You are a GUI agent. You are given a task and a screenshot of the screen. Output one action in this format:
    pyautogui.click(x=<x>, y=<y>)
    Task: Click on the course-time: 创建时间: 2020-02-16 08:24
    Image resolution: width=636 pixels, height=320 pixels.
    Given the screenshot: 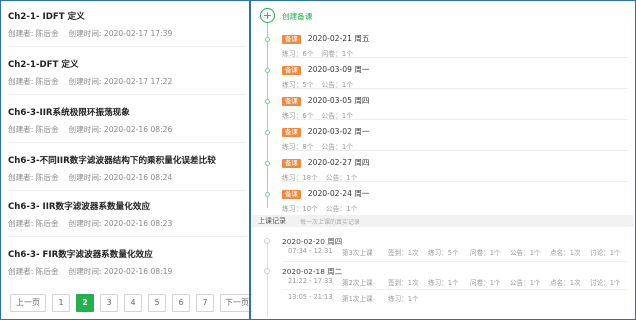 What is the action you would take?
    pyautogui.click(x=120, y=177)
    